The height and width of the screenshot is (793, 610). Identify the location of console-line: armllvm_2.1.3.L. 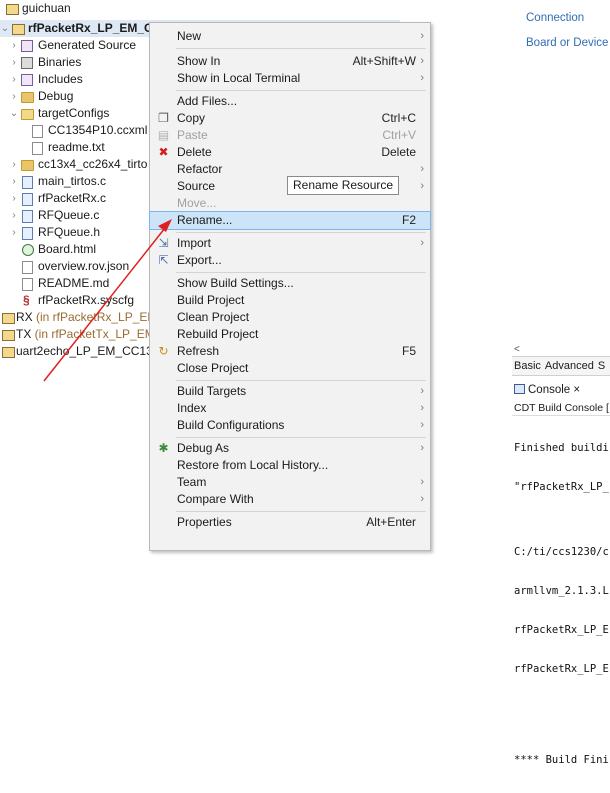
(561, 591).